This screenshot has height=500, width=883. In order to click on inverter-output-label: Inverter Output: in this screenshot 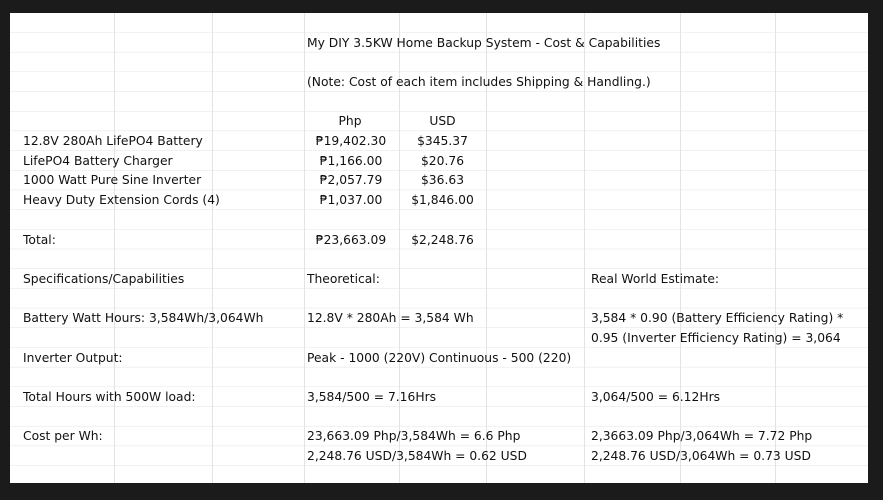, I will do `click(73, 358)`.